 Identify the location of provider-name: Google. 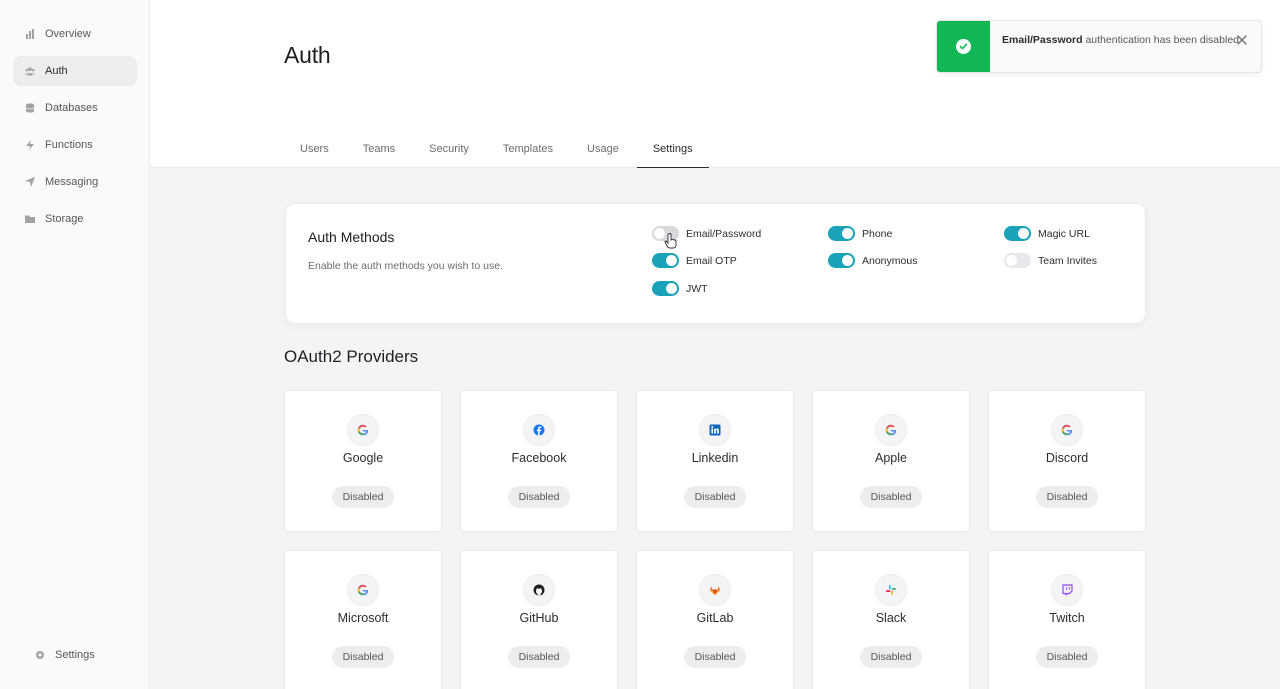
(363, 458).